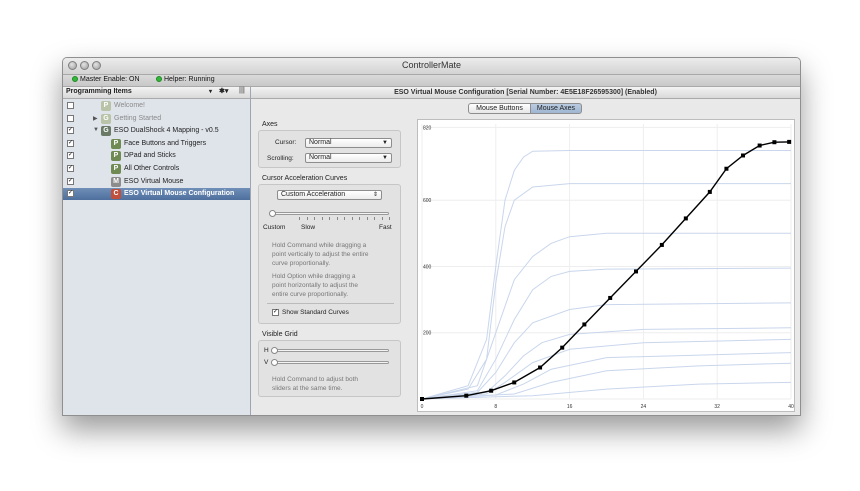 The height and width of the screenshot is (491, 860). I want to click on gear-icon: ✱▾, so click(223, 91).